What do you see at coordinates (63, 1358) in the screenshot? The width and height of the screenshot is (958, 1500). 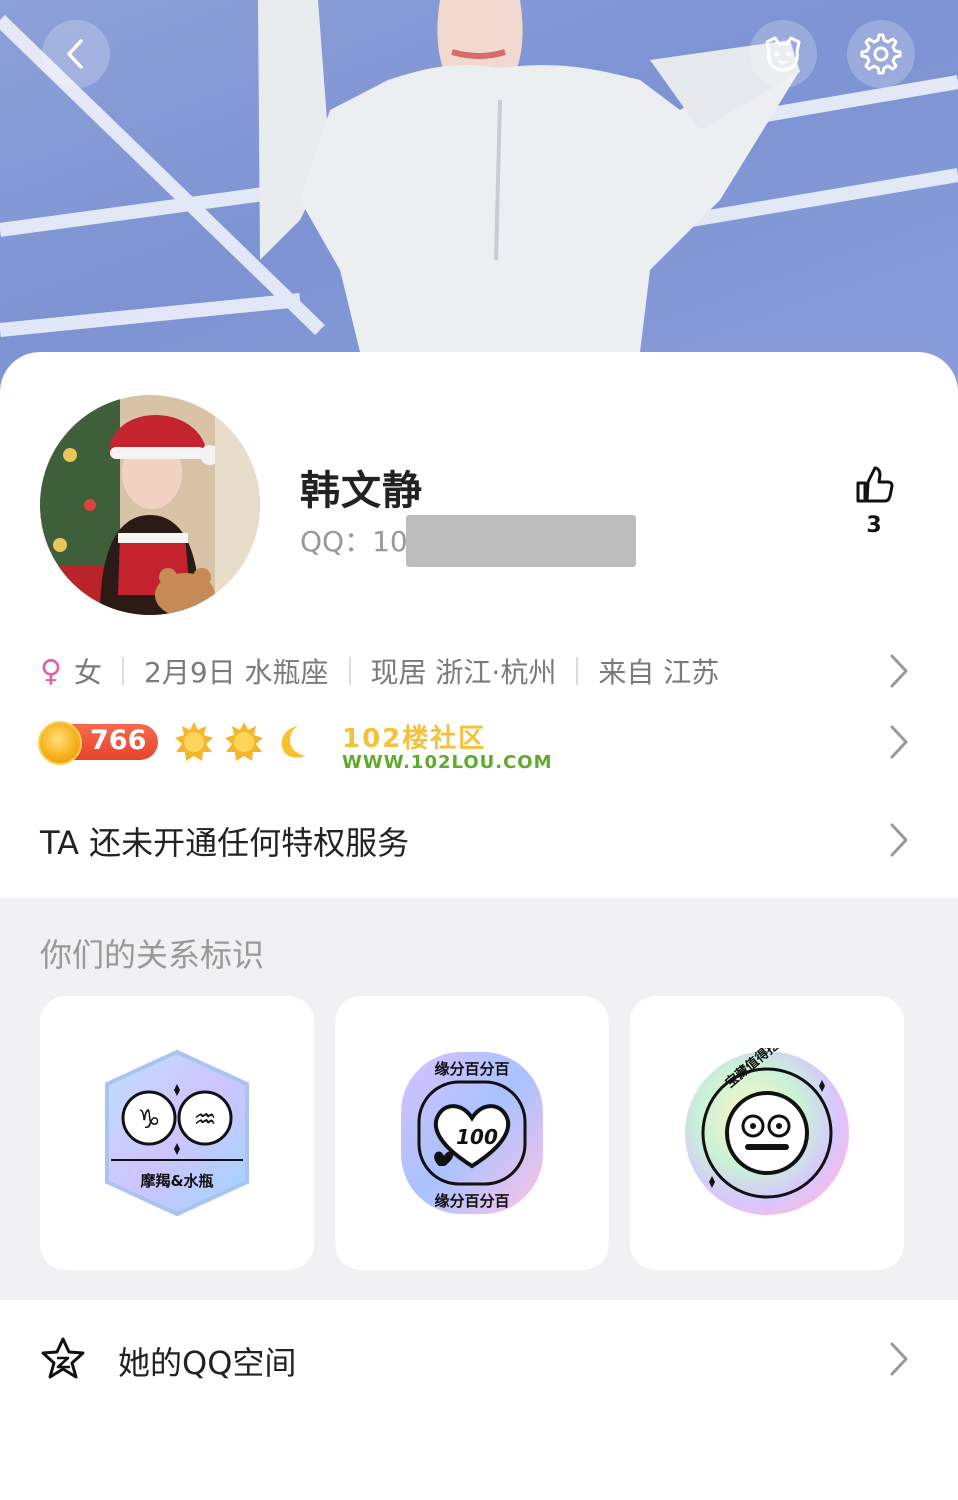 I see `qzone-star-icon` at bounding box center [63, 1358].